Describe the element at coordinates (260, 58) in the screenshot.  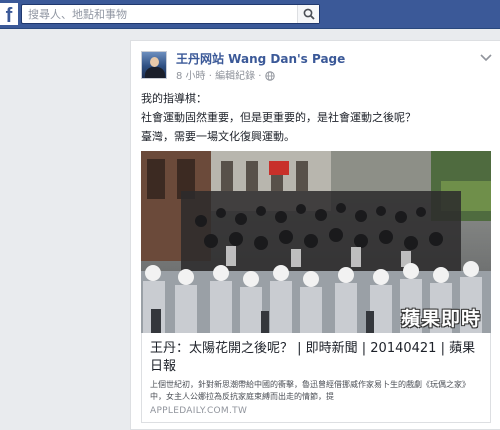
I see `page-name-link: 王丹网站 Wang Dan's Page` at that location.